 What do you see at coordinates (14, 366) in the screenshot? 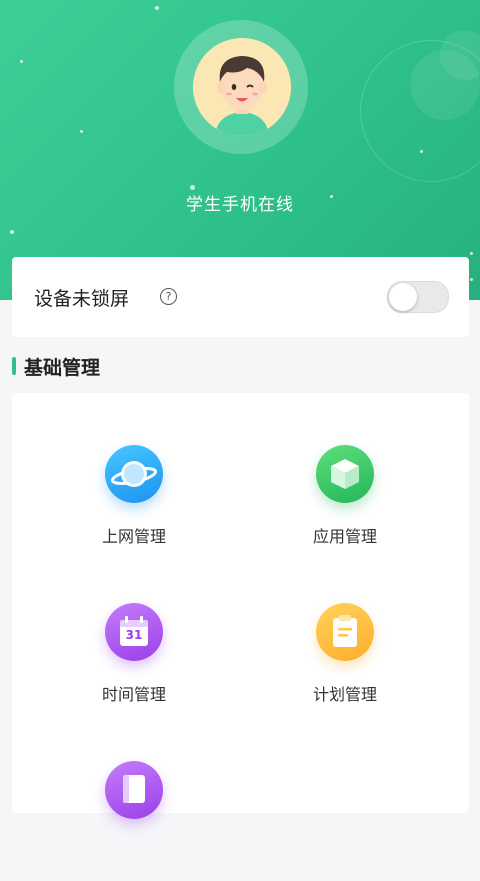
I see `section-accent-bar` at bounding box center [14, 366].